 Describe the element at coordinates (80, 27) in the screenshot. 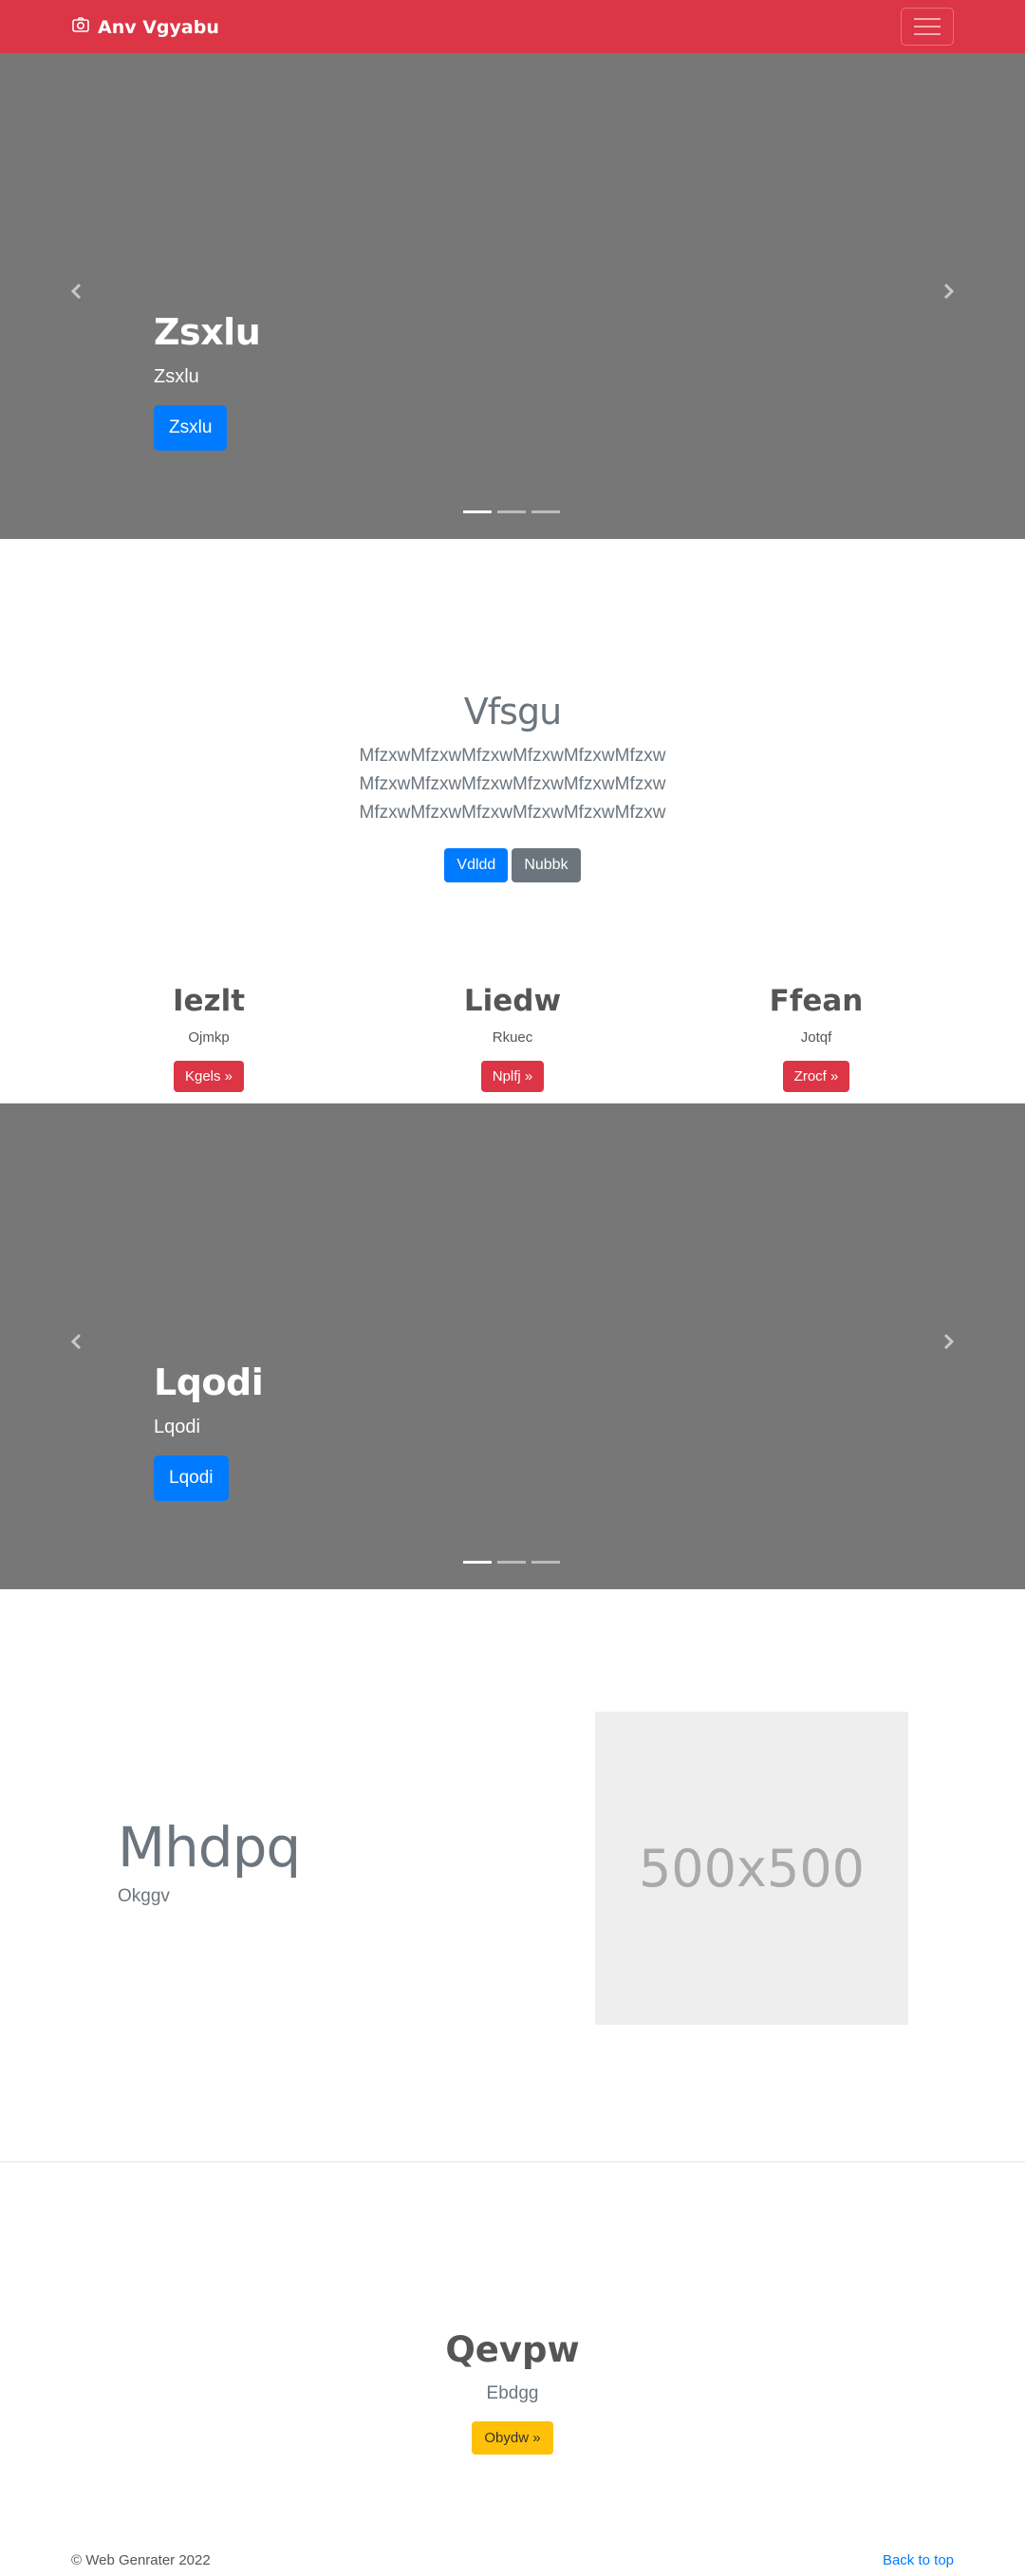

I see `camera-icon` at that location.